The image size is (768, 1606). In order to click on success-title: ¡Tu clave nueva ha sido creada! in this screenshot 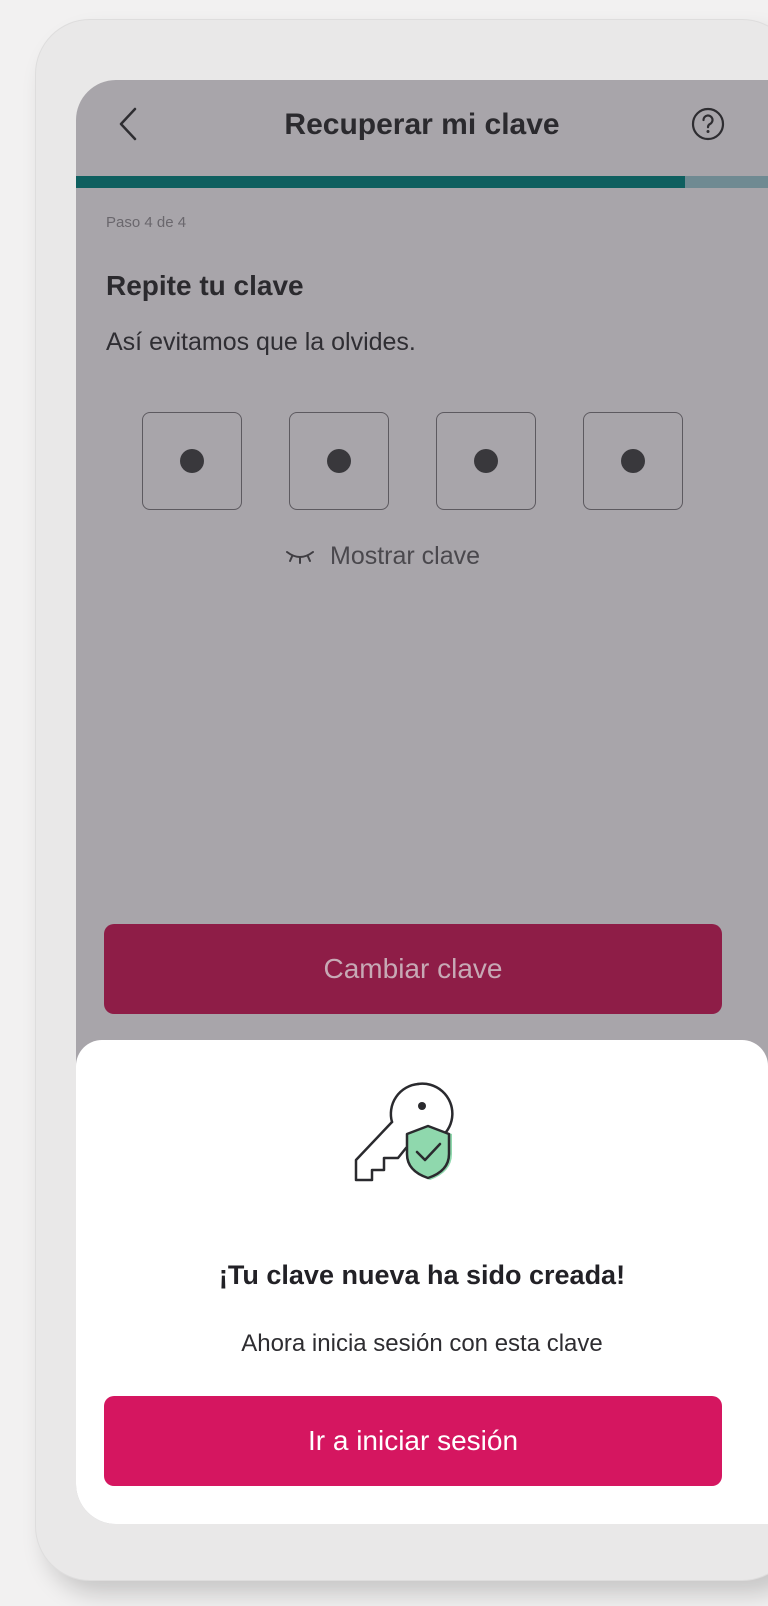, I will do `click(422, 1275)`.